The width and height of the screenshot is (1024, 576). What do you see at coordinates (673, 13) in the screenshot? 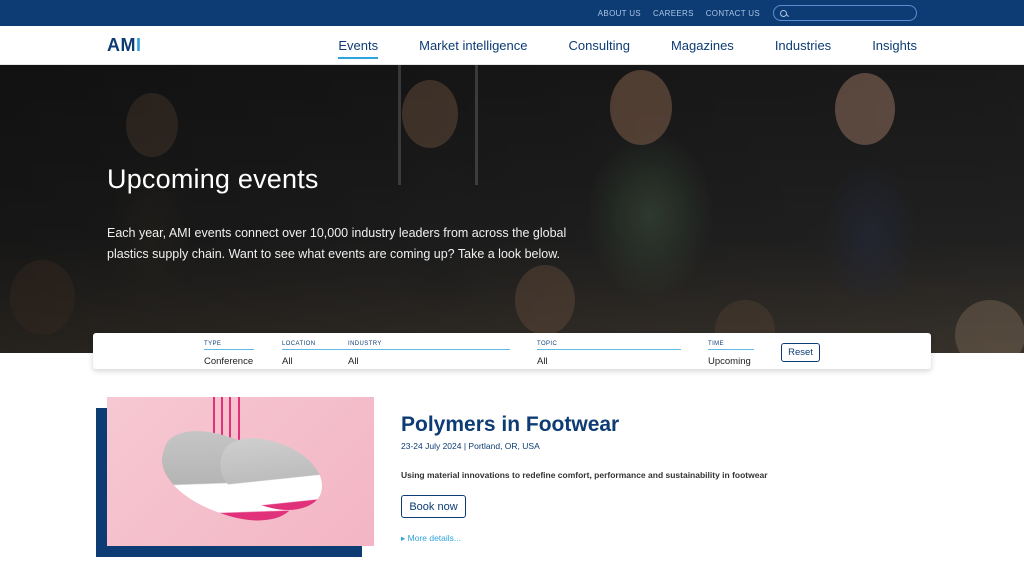
I see `careers-link: CAREERS` at bounding box center [673, 13].